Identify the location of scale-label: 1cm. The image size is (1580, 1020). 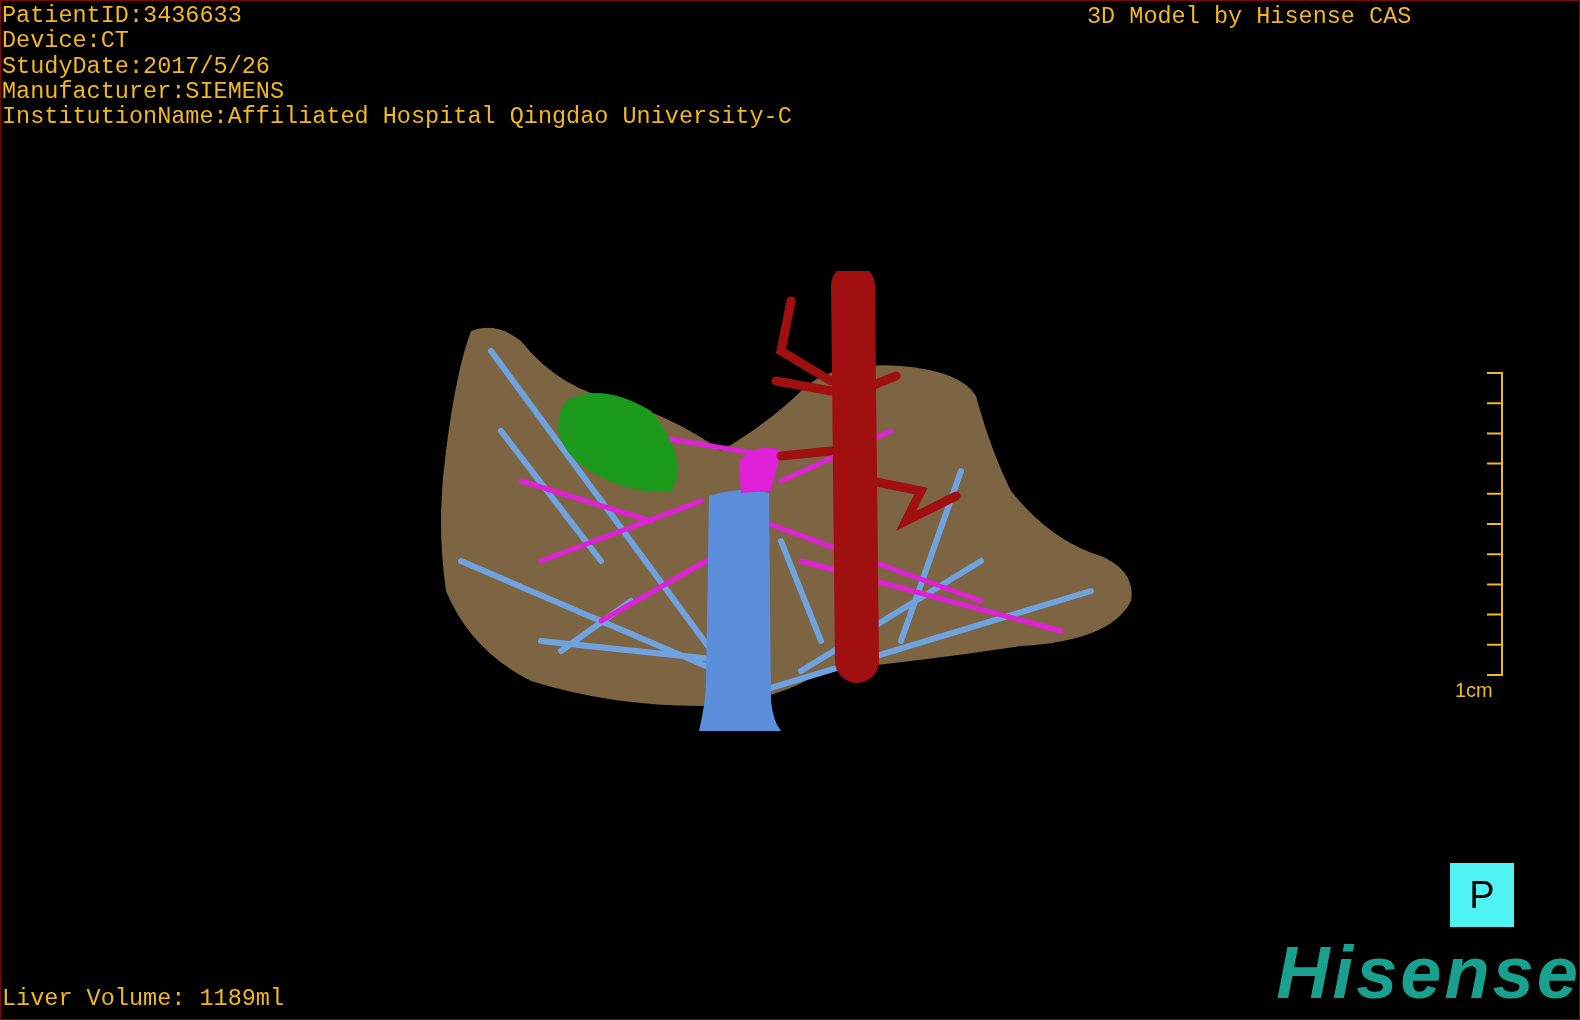
(1474, 690).